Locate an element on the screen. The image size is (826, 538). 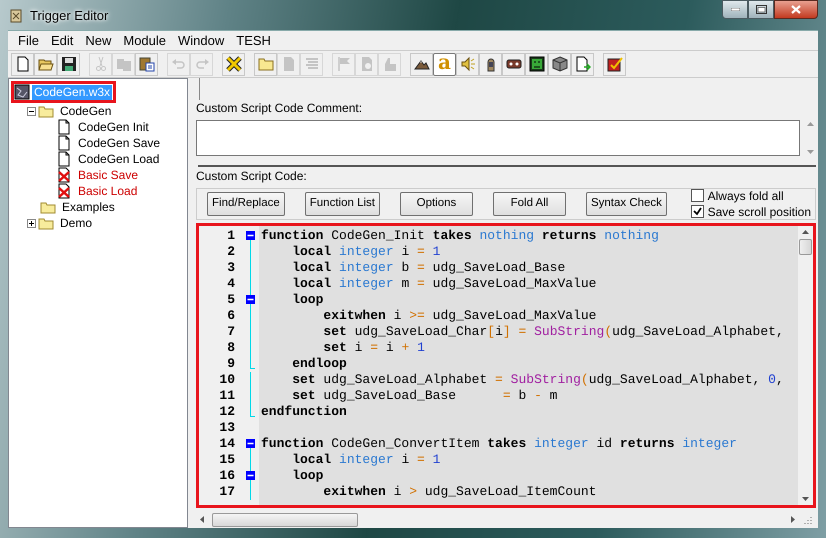
menu-item: Module is located at coordinates (144, 41).